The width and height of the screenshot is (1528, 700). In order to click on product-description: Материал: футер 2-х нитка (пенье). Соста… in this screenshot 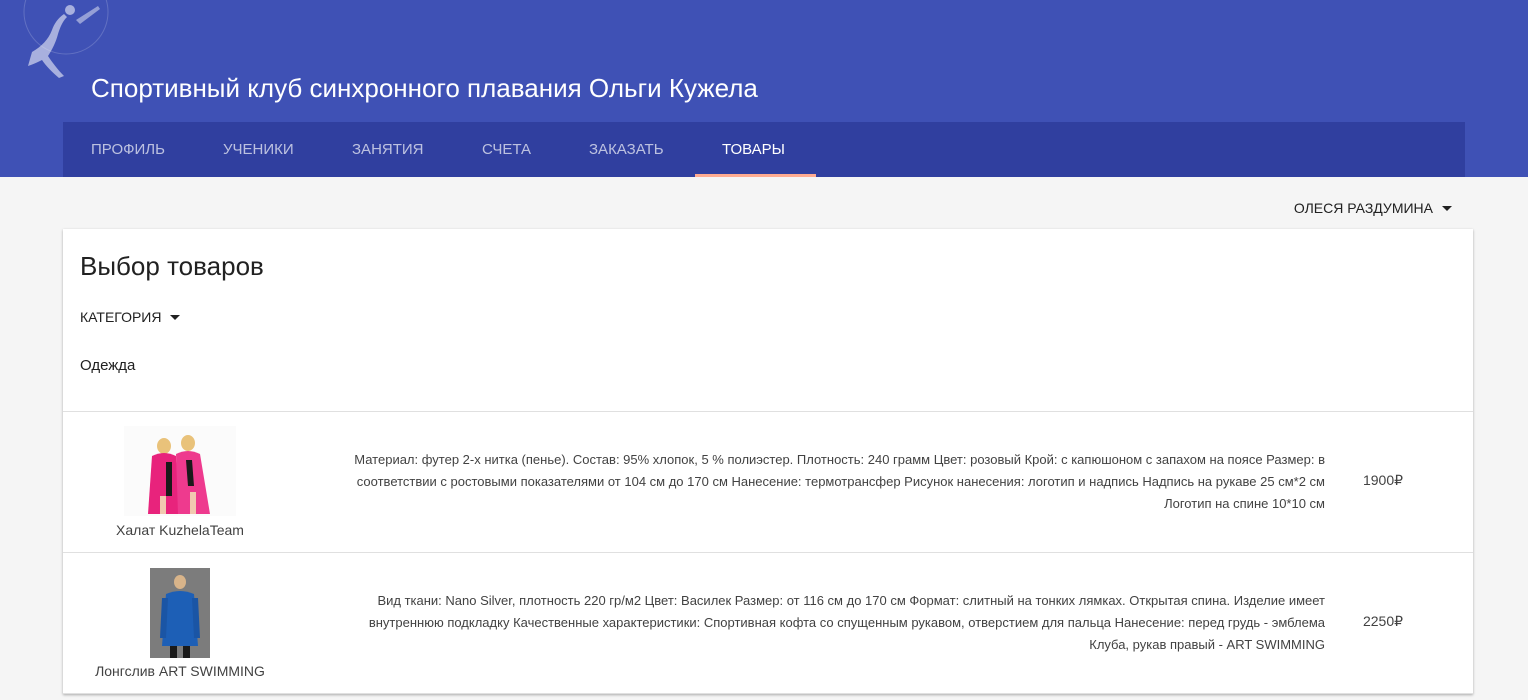, I will do `click(839, 481)`.